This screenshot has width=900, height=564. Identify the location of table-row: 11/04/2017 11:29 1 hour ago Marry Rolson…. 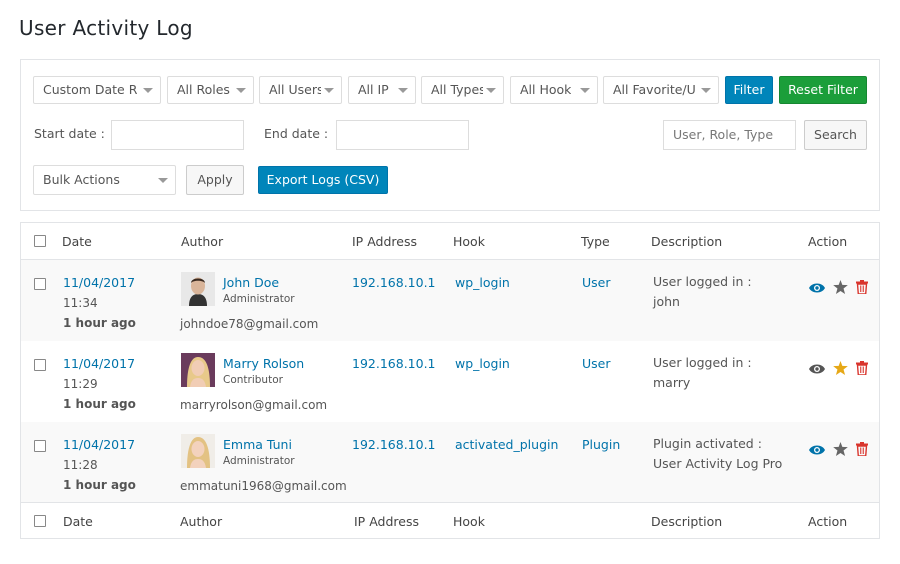
(450, 381).